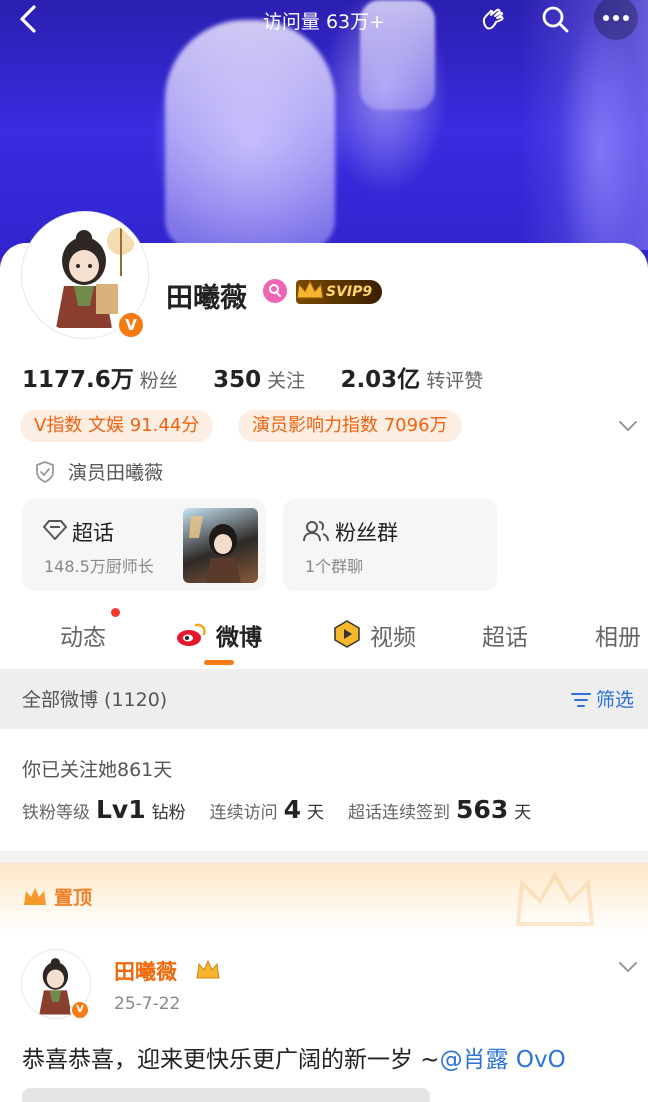  I want to click on interactions-stat: 2.03亿 转评赞, so click(425, 380).